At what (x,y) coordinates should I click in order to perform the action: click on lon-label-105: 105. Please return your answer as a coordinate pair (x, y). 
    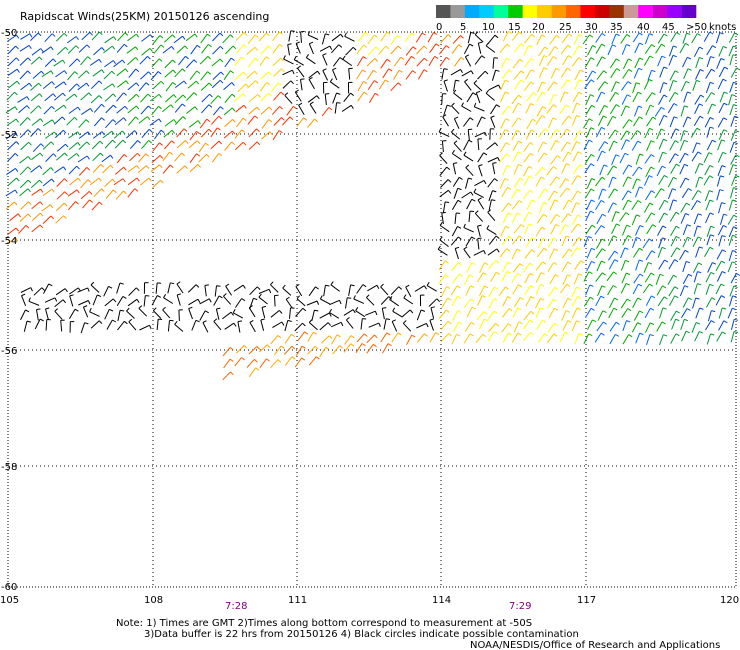
    Looking at the image, I should click on (9, 600).